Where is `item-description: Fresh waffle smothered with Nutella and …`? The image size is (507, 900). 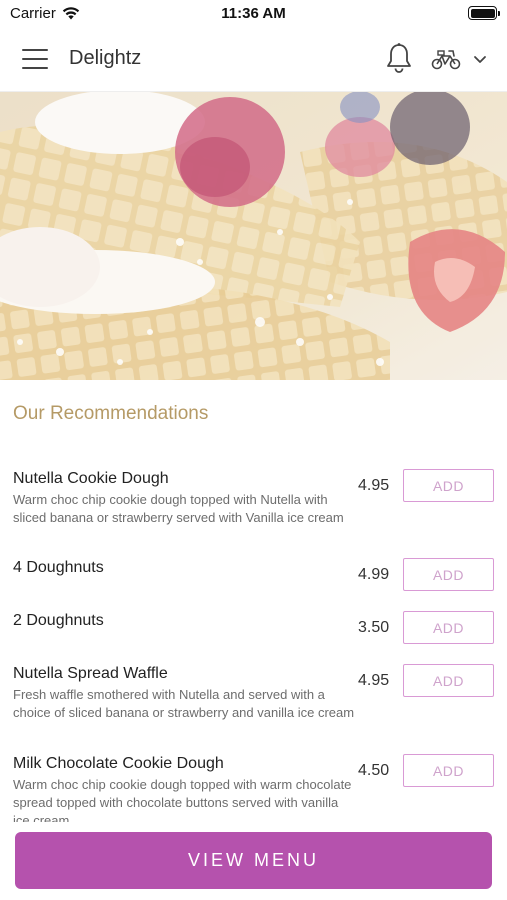 item-description: Fresh waffle smothered with Nutella and … is located at coordinates (184, 703).